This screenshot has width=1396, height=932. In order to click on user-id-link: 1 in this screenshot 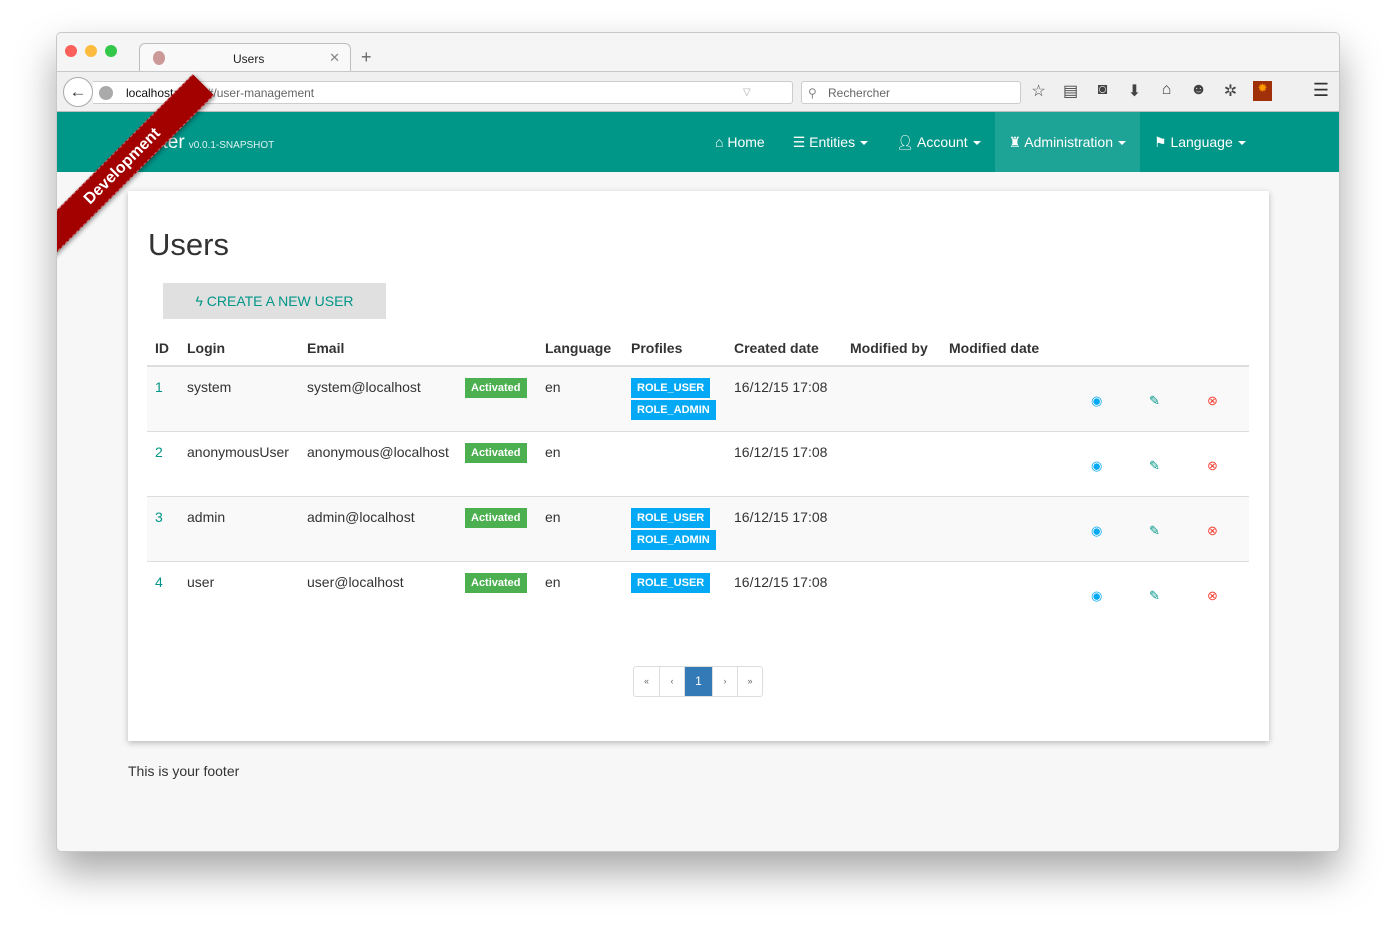, I will do `click(159, 387)`.